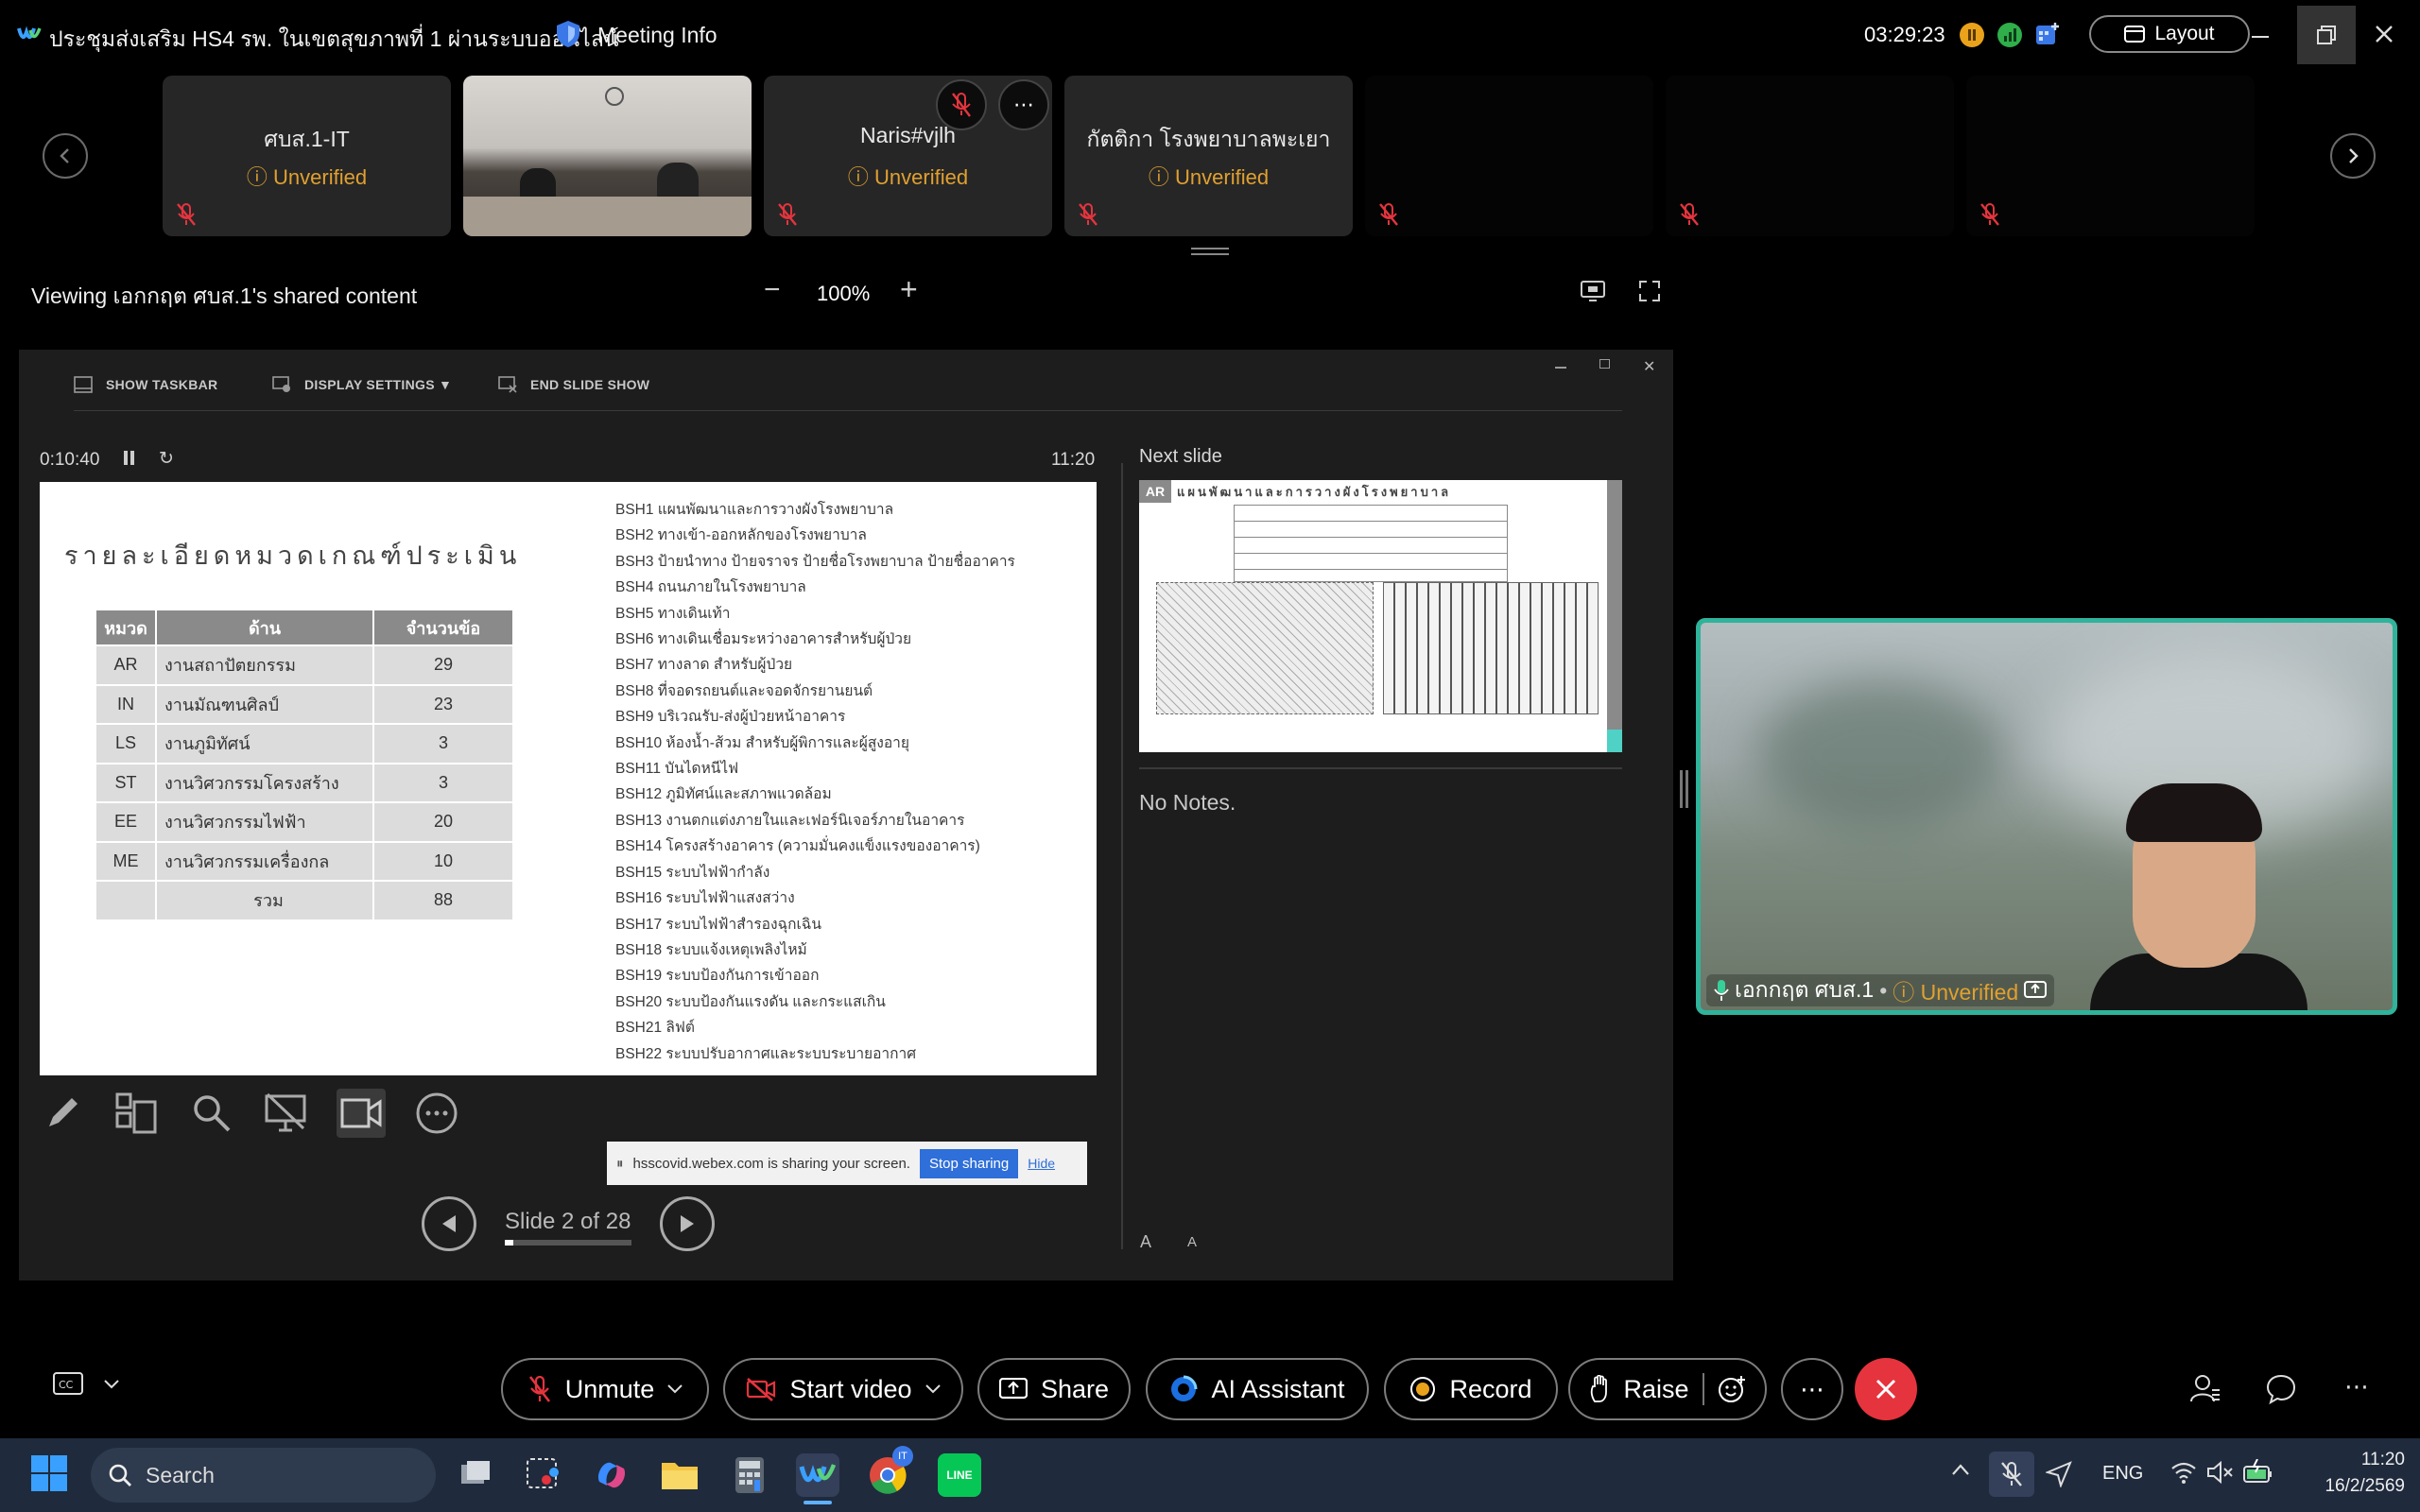 This screenshot has height=1512, width=2420. Describe the element at coordinates (443, 627) in the screenshot. I see `table-header: จำนวนข้อ` at that location.